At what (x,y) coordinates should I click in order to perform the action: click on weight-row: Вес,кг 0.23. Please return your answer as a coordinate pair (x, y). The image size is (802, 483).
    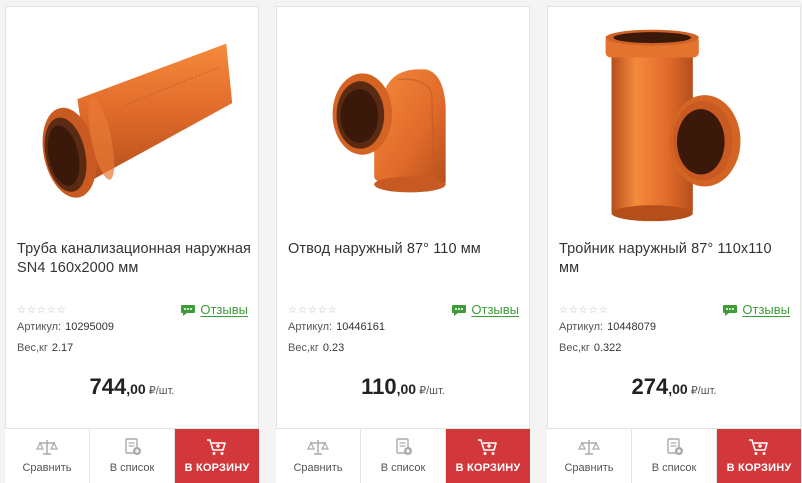
    Looking at the image, I should click on (316, 348).